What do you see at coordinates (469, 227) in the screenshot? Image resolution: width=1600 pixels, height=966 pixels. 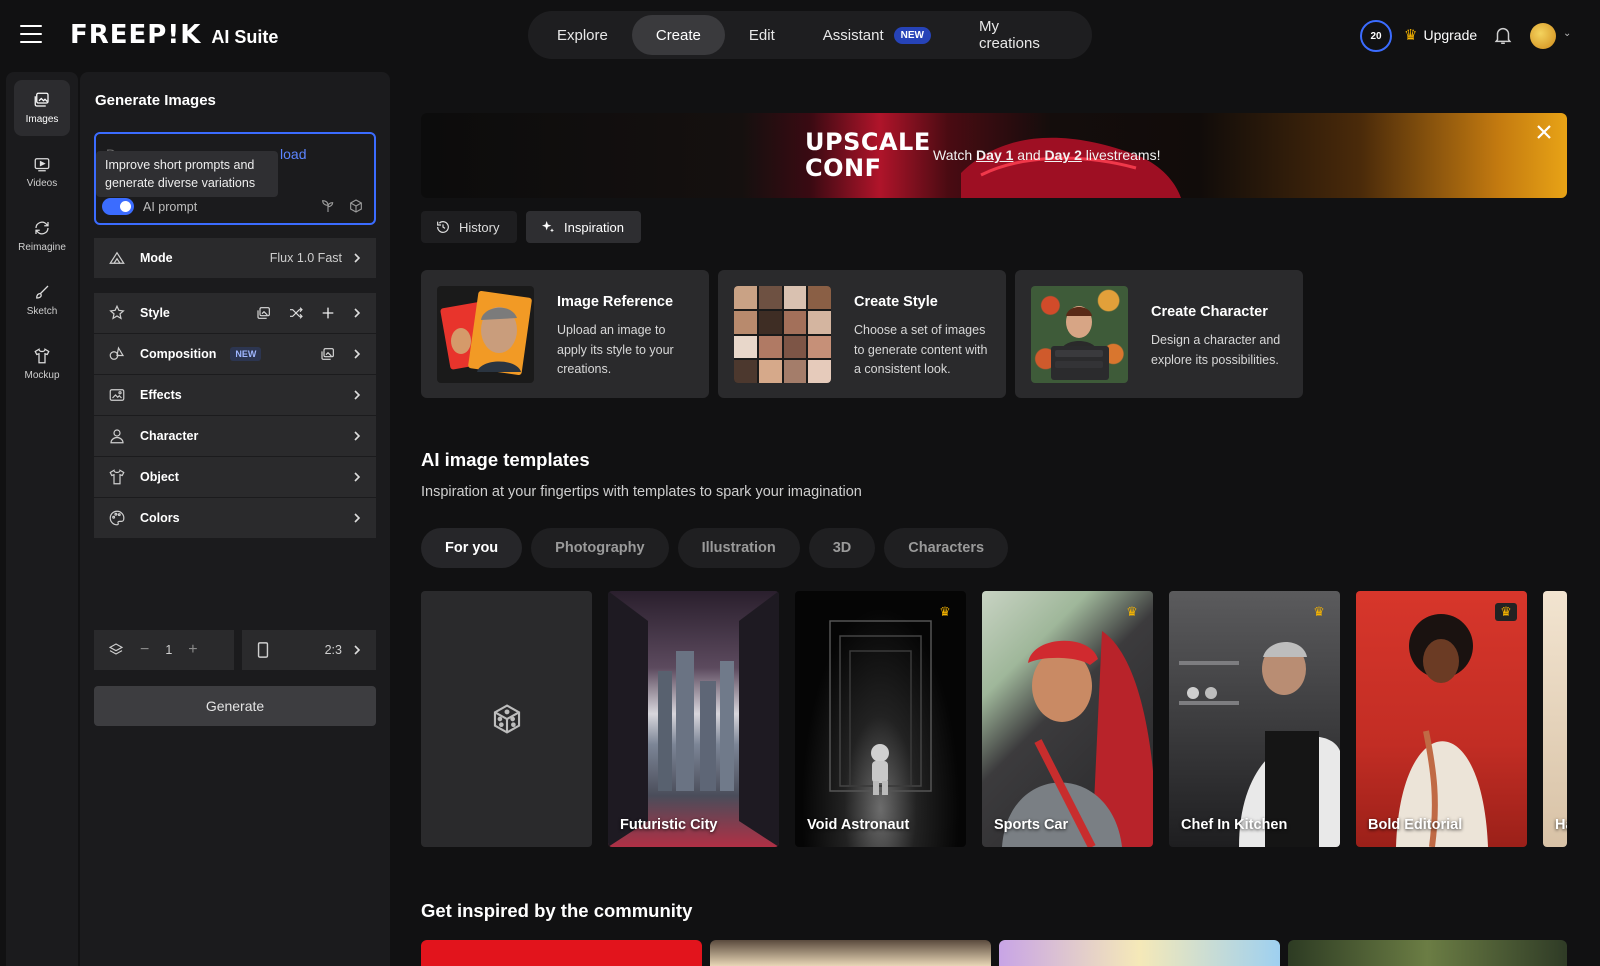 I see `tab-history: History` at bounding box center [469, 227].